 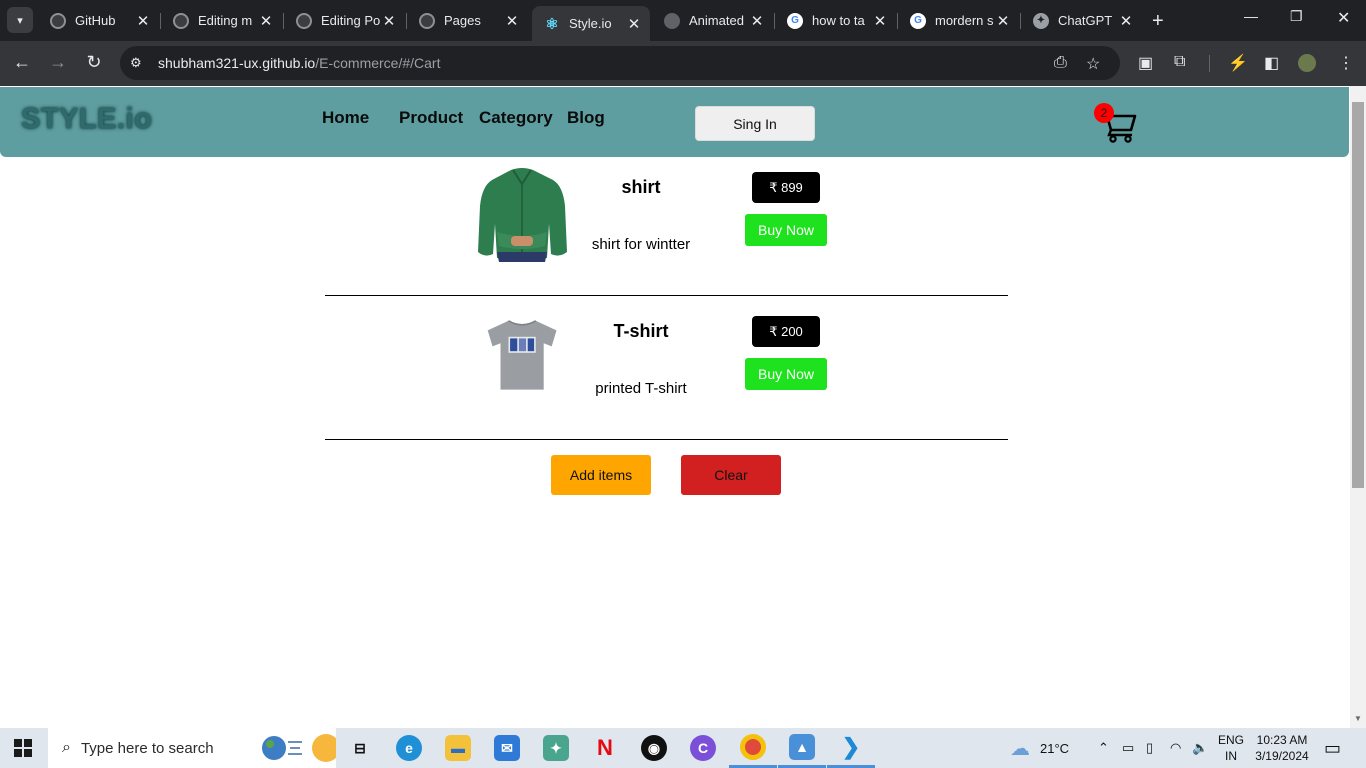 What do you see at coordinates (344, 20) in the screenshot?
I see `browser-tab: Editing Po ✕` at bounding box center [344, 20].